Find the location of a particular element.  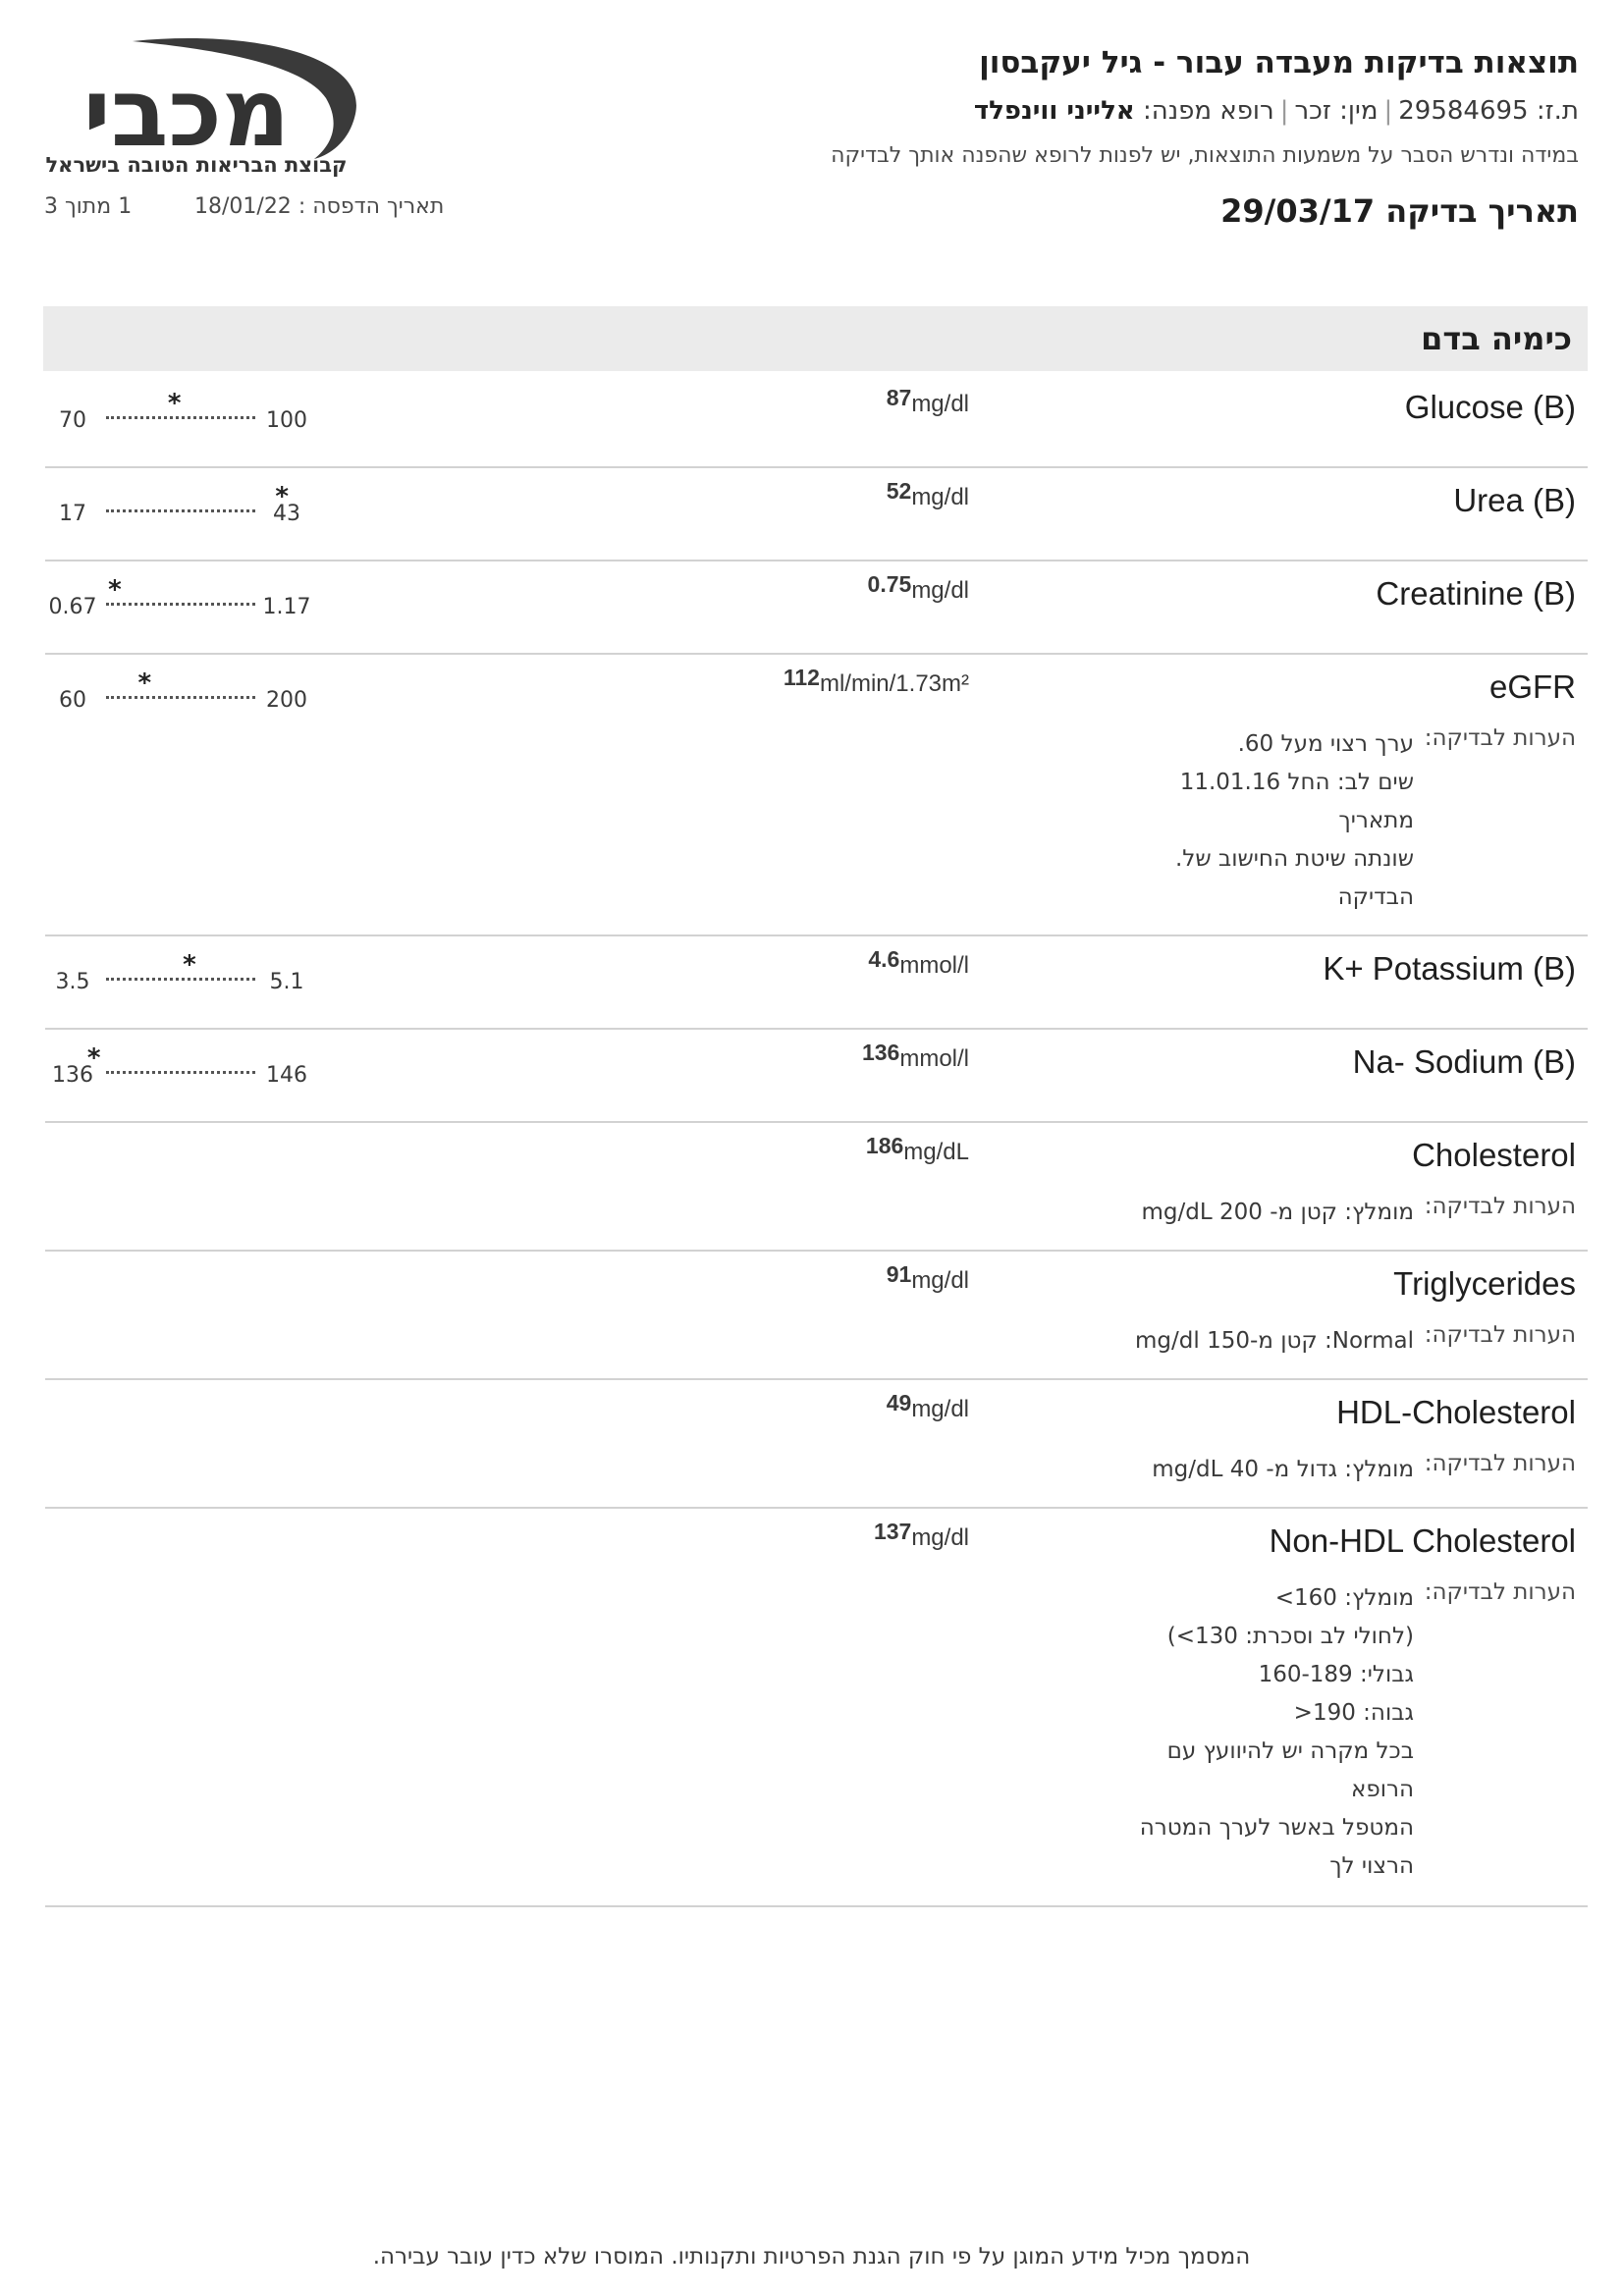

test-name: Cholesterol is located at coordinates (1494, 1155).